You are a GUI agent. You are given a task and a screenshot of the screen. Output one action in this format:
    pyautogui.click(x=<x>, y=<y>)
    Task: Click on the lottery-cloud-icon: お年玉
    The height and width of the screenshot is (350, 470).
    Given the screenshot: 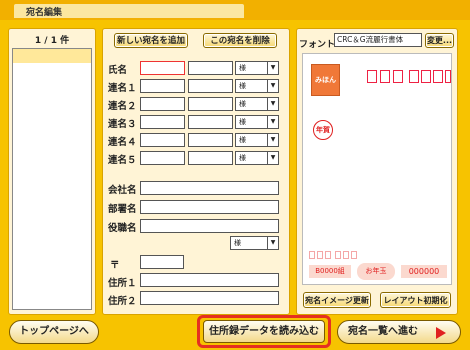 What is the action you would take?
    pyautogui.click(x=376, y=271)
    